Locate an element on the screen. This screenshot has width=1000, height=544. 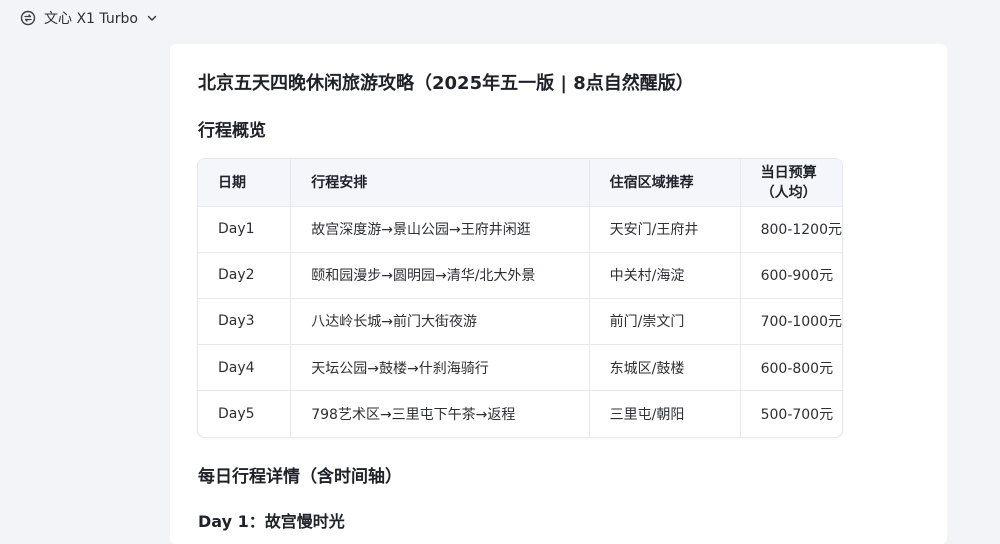
top-bar: 文心 X1 Turbo is located at coordinates (500, 18).